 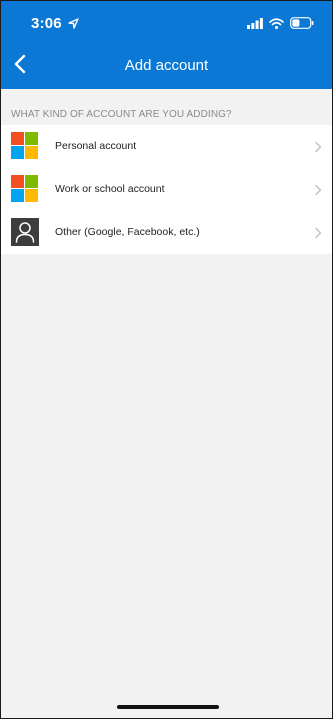 I want to click on nav-bar: Add account, so click(x=166, y=67).